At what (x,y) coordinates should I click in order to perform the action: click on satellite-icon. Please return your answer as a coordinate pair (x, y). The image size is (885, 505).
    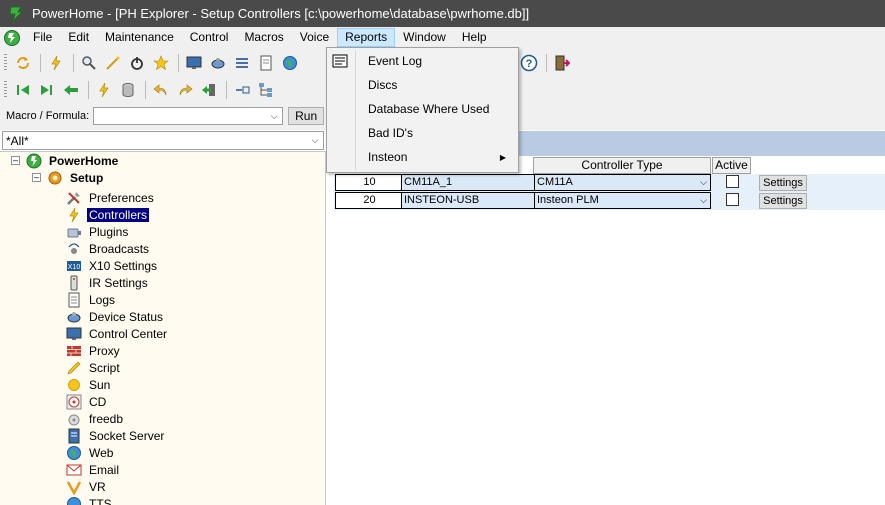
    Looking at the image, I should click on (218, 63).